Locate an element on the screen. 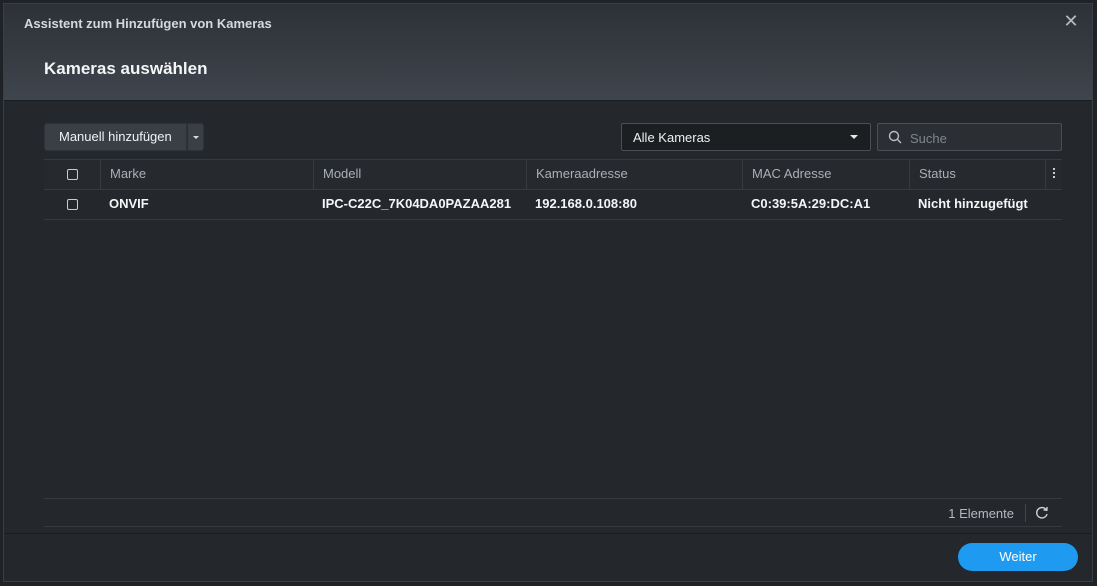  add-manual-split-button: Manuell hinzufügen is located at coordinates (124, 137).